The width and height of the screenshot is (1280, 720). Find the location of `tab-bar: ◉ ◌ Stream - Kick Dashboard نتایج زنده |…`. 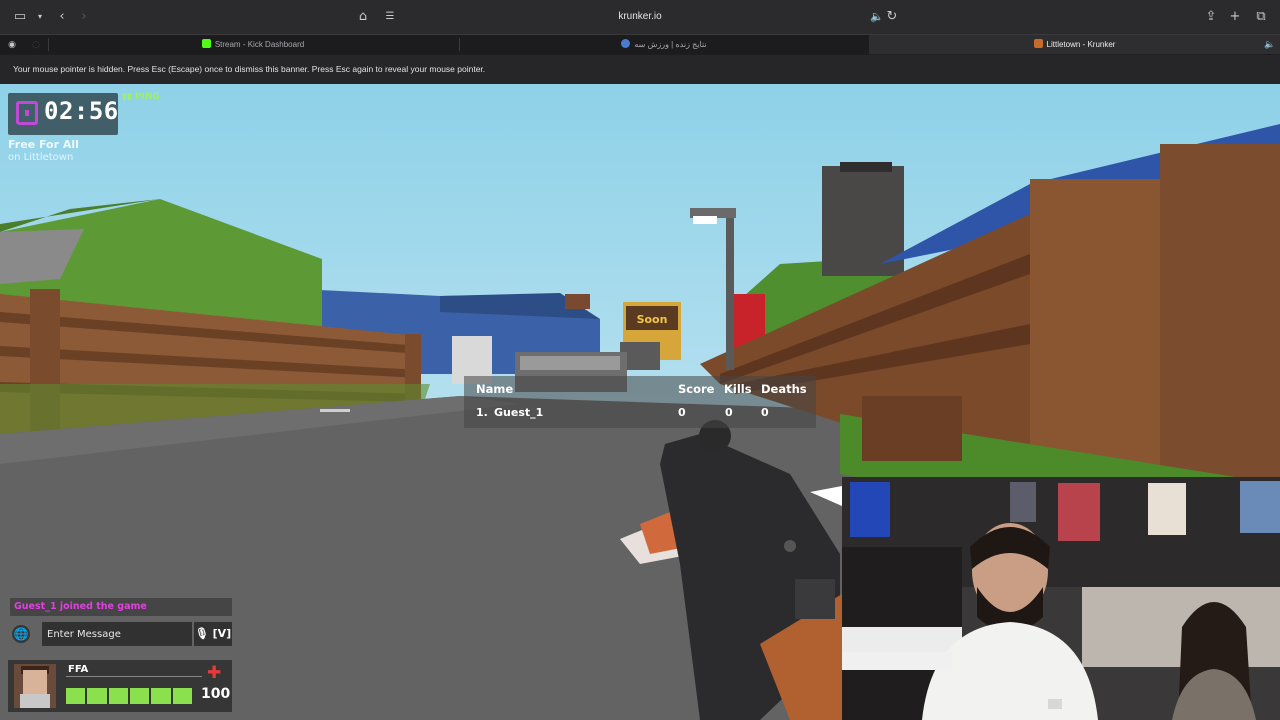

tab-bar: ◉ ◌ Stream - Kick Dashboard نتایج زنده |… is located at coordinates (640, 44).